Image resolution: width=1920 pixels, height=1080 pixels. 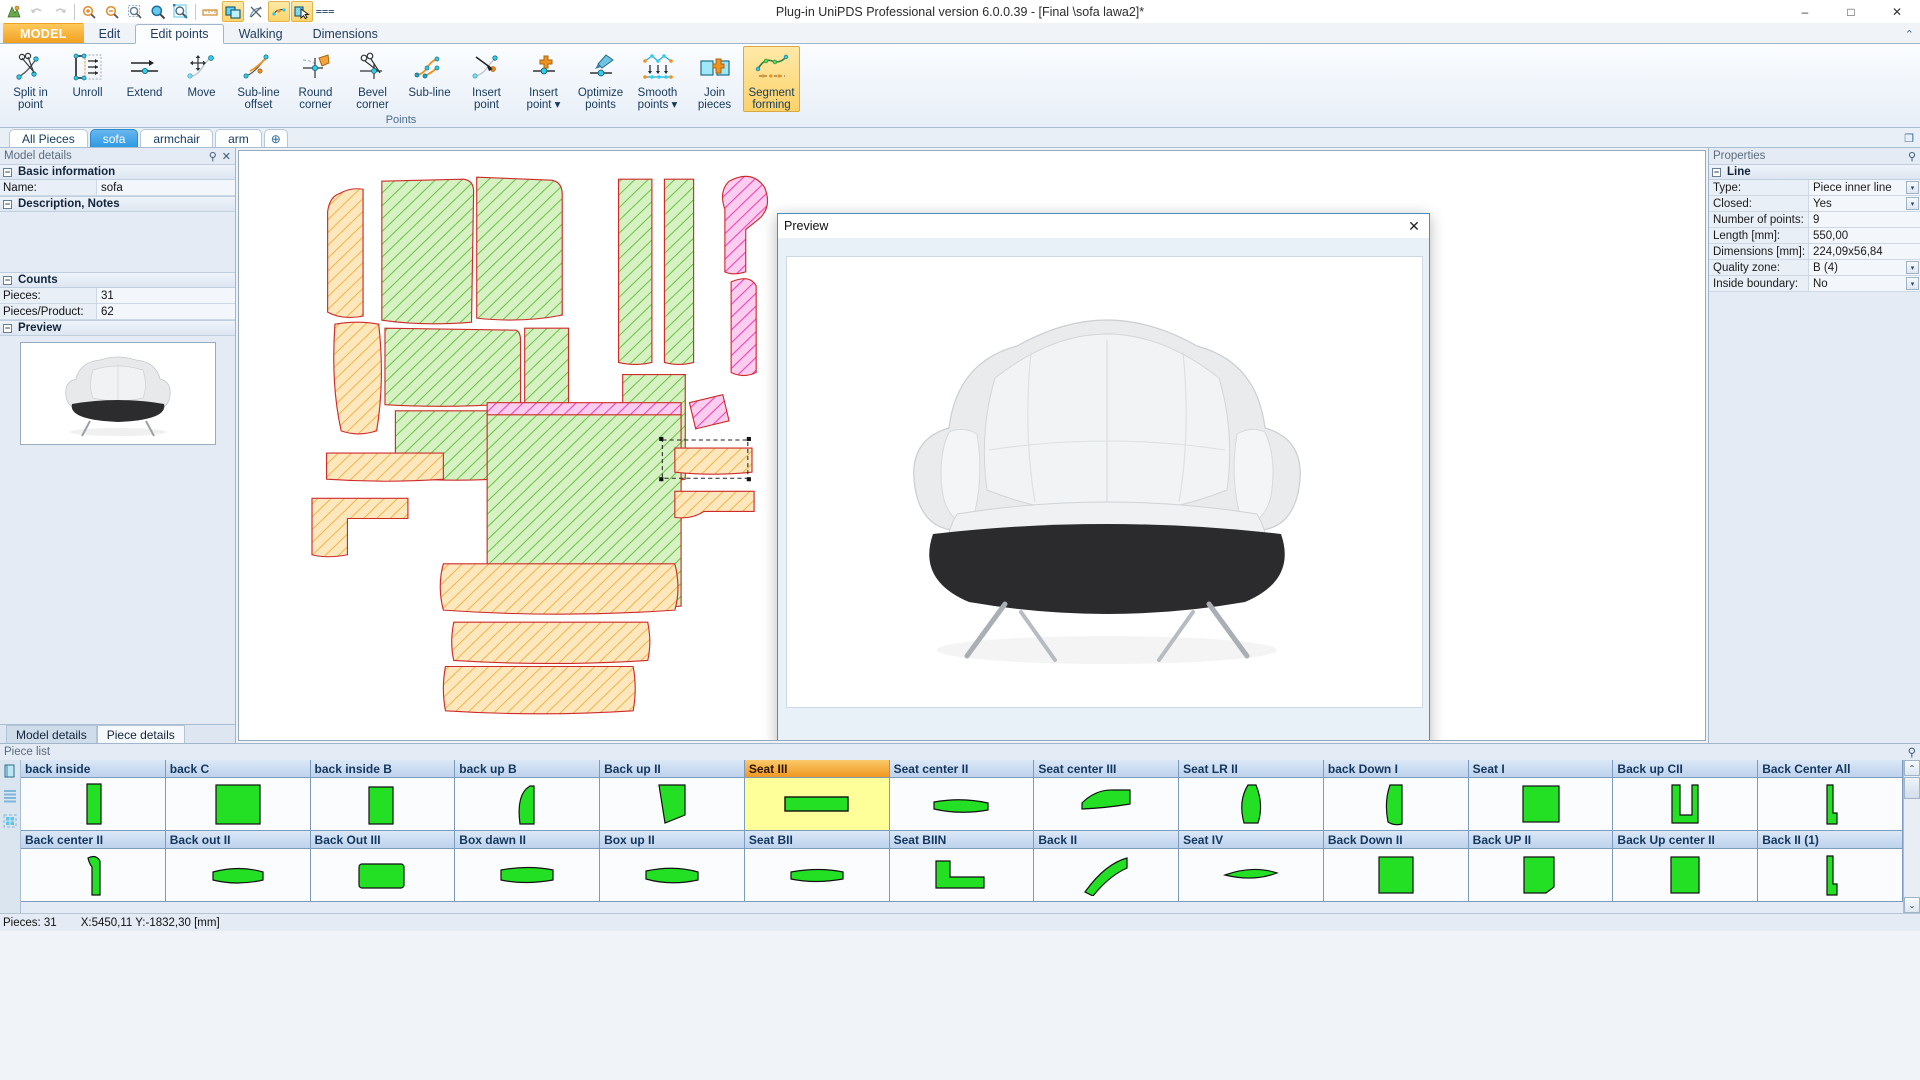 I want to click on piece-cell-back-down-i: back Down I, so click(x=1396, y=795).